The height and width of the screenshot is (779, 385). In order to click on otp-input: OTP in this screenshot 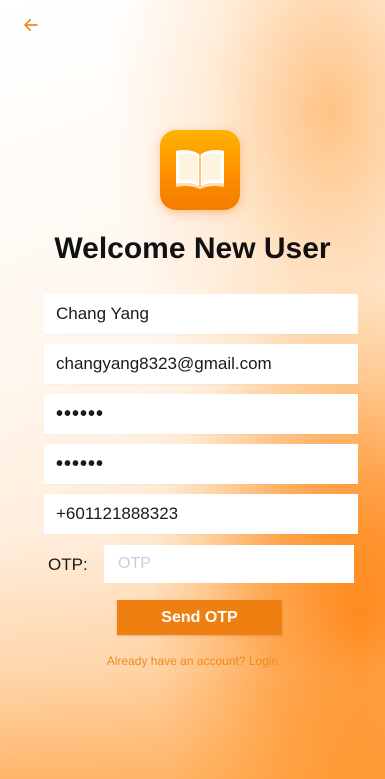, I will do `click(229, 564)`.